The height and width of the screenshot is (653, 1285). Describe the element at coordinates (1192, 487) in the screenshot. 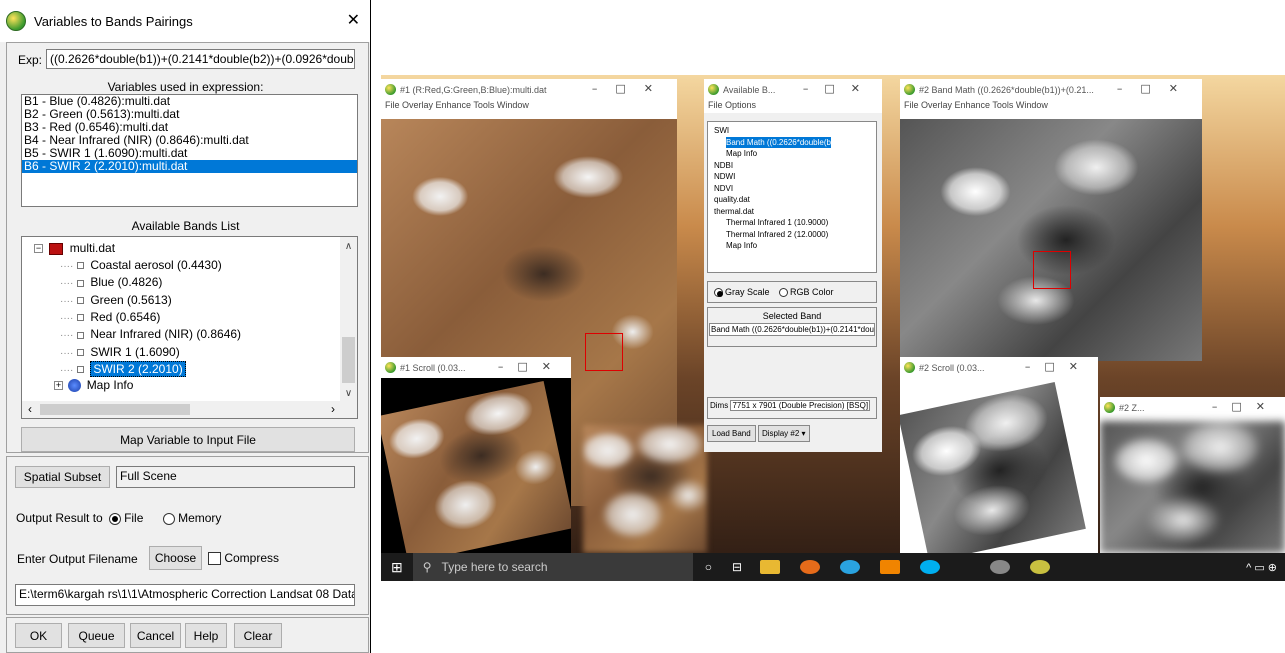

I see `zoom2-image` at that location.